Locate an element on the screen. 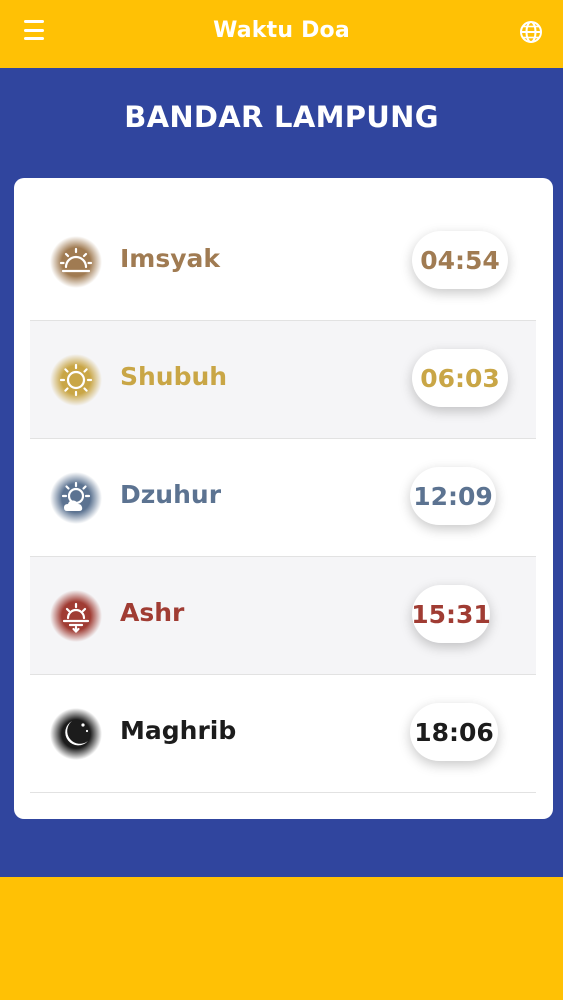 The width and height of the screenshot is (563, 1000). prayer-time: 15:31 is located at coordinates (451, 614).